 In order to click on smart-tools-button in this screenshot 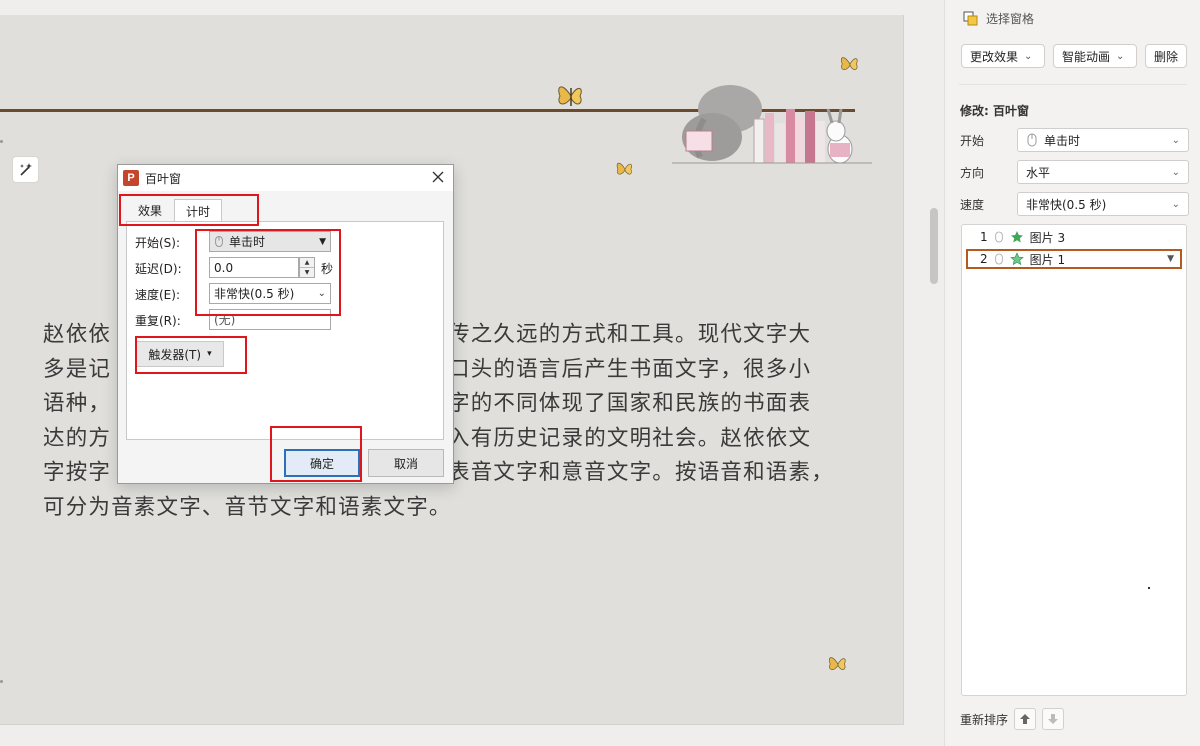, I will do `click(25, 169)`.